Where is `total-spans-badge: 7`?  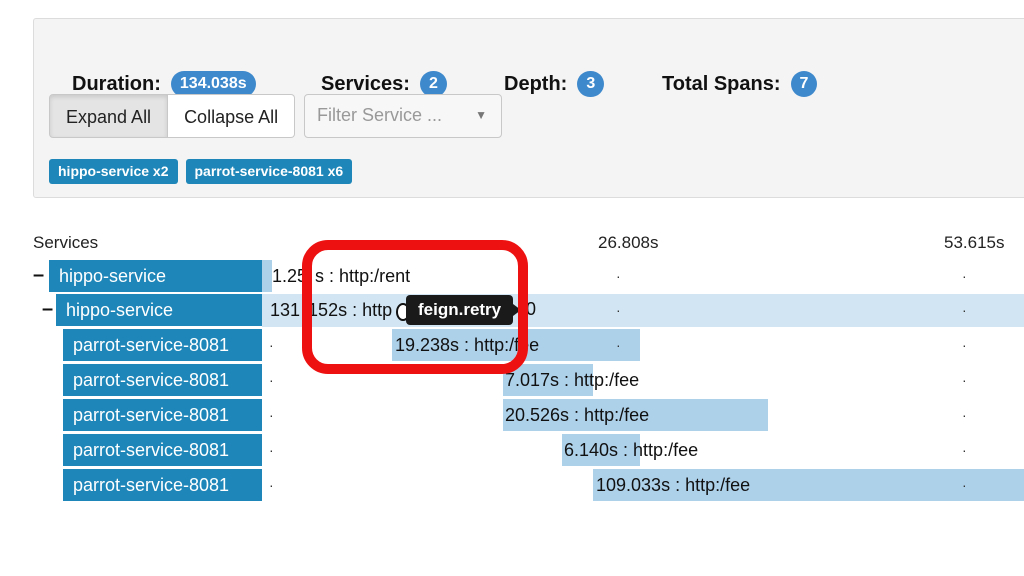
total-spans-badge: 7 is located at coordinates (804, 84).